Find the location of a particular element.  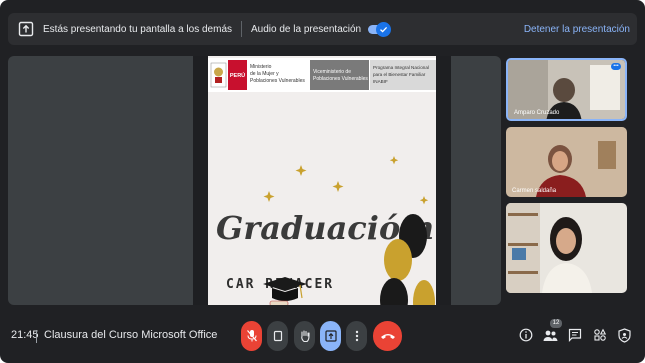

camera-off-icon is located at coordinates (277, 336).